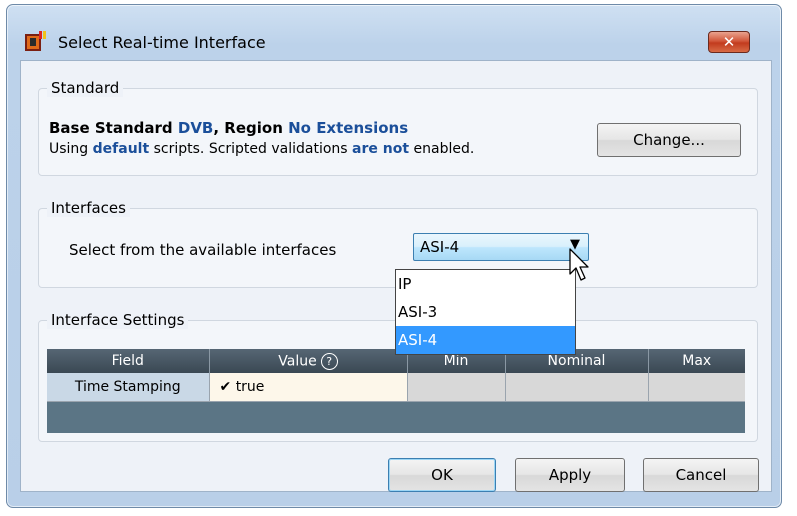 The height and width of the screenshot is (516, 797). What do you see at coordinates (485, 340) in the screenshot?
I see `dropdown-option-asi-4: ASI-4` at bounding box center [485, 340].